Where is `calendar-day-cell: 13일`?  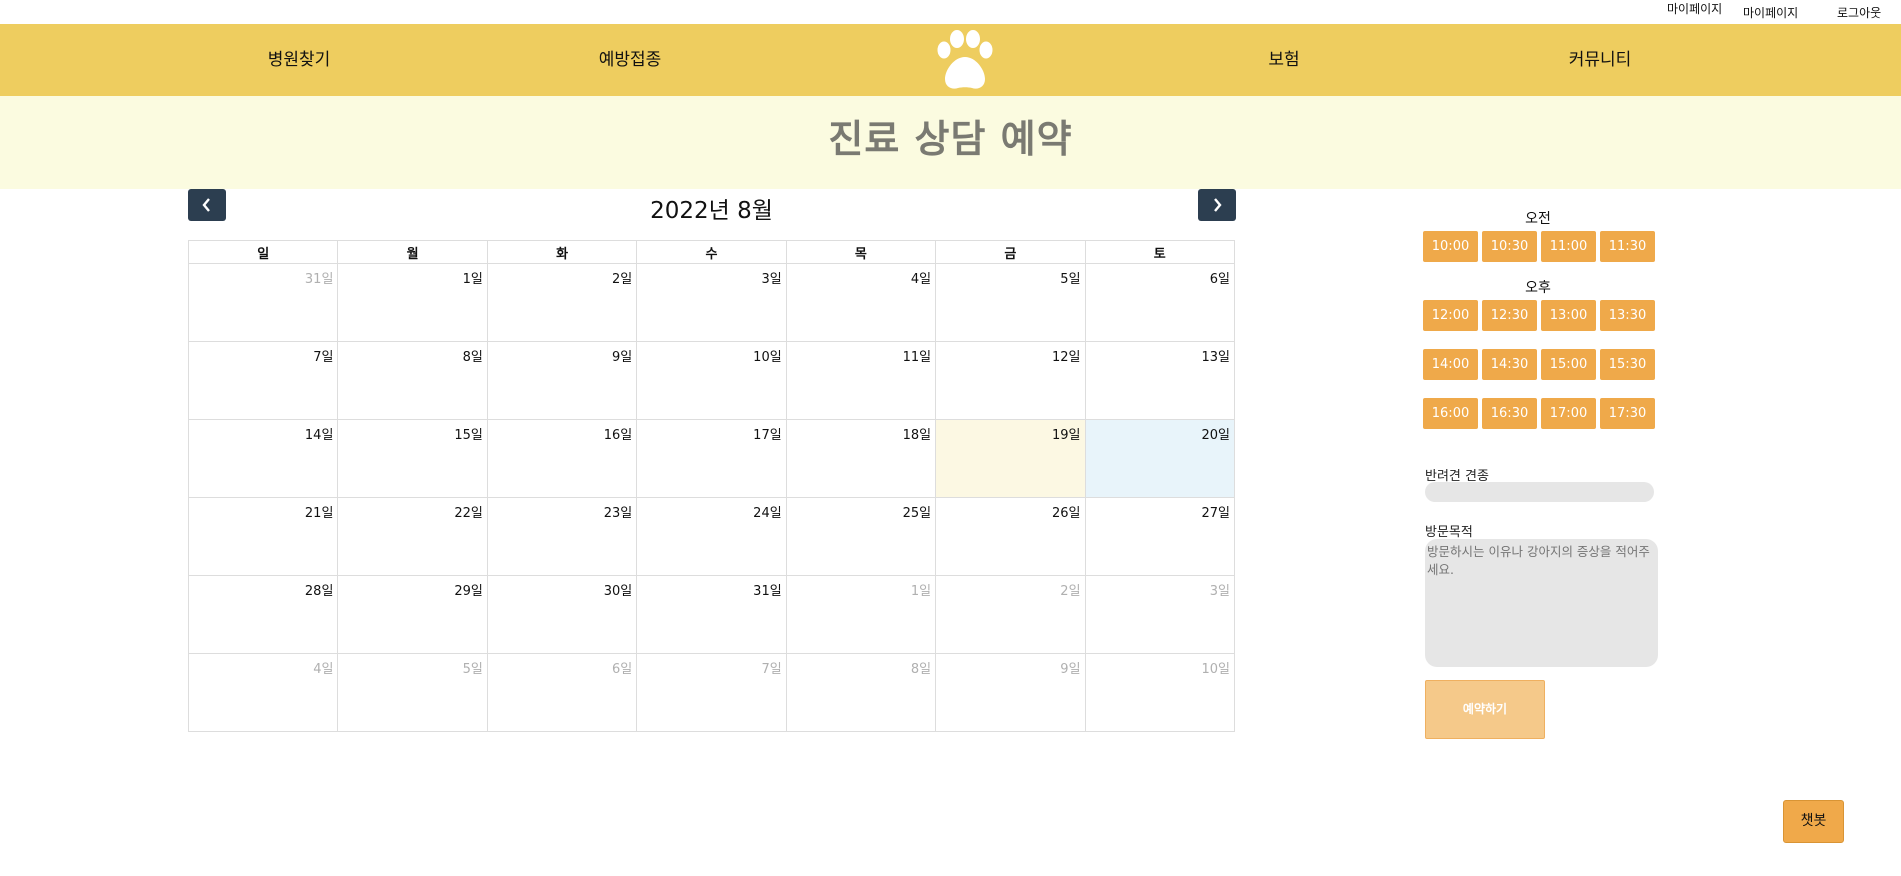
calendar-day-cell: 13일 is located at coordinates (1160, 380).